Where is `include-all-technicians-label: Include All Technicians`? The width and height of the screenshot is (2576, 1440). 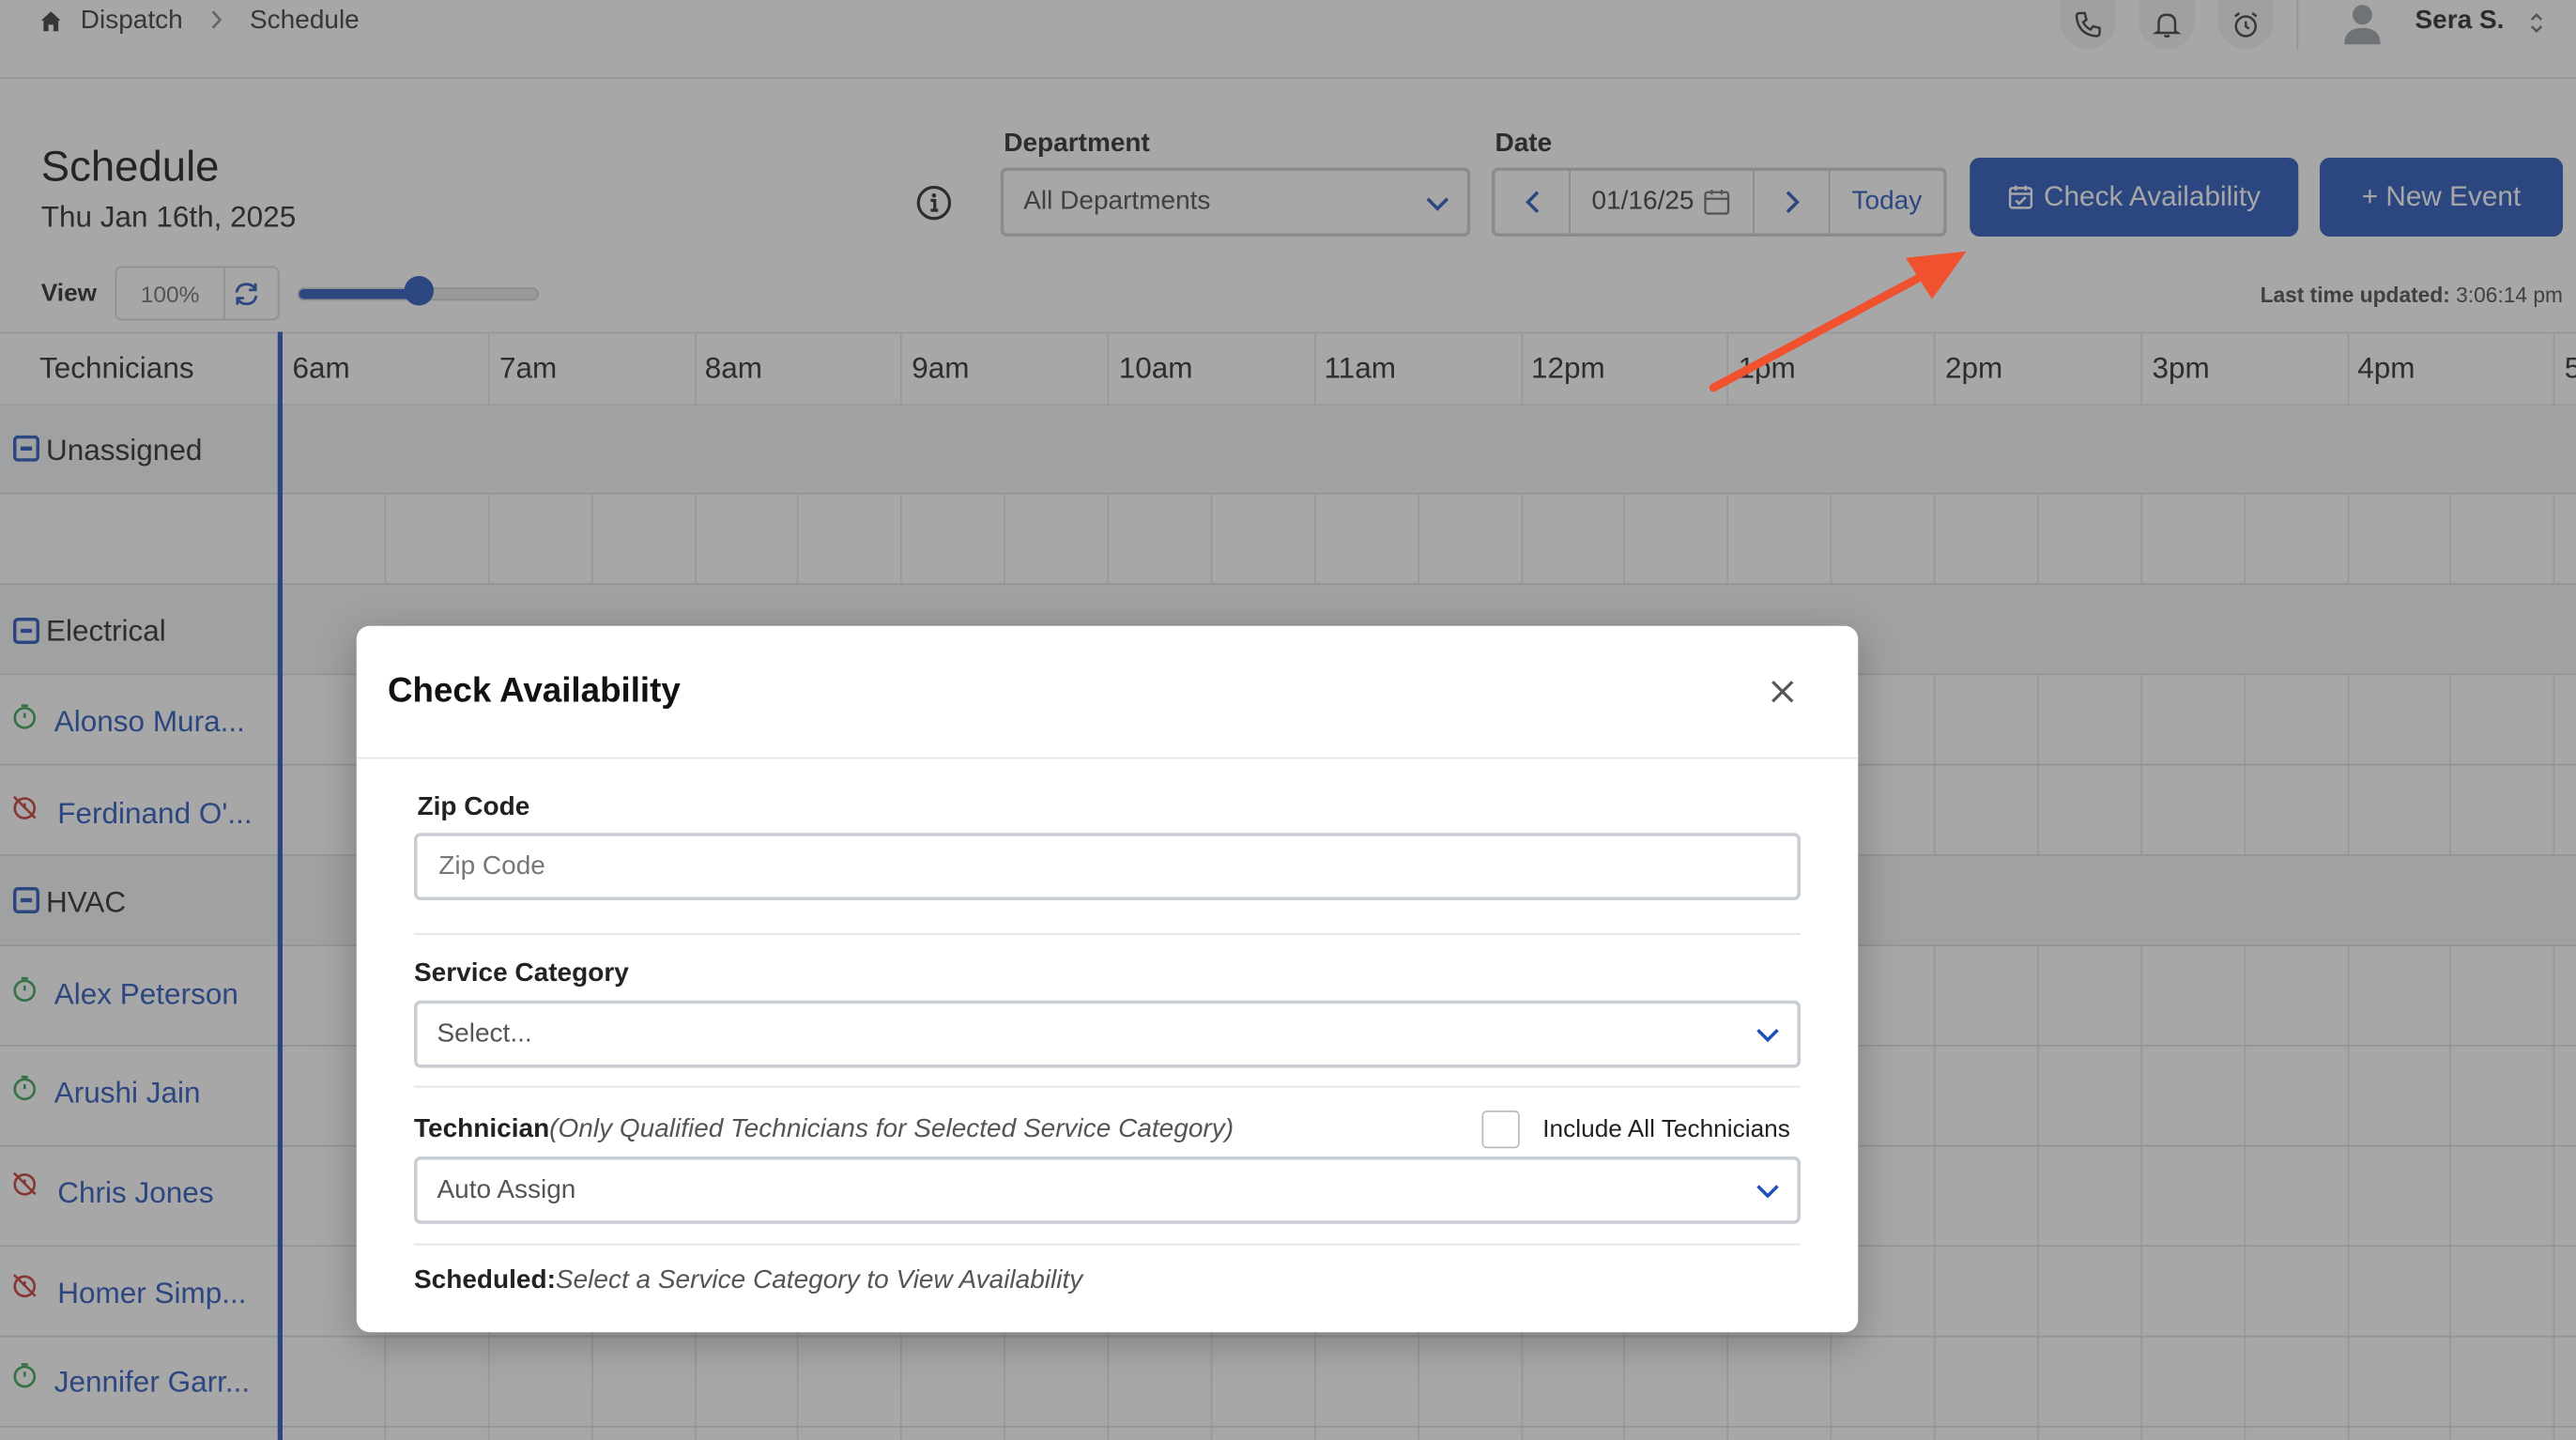 include-all-technicians-label: Include All Technicians is located at coordinates (1666, 1129).